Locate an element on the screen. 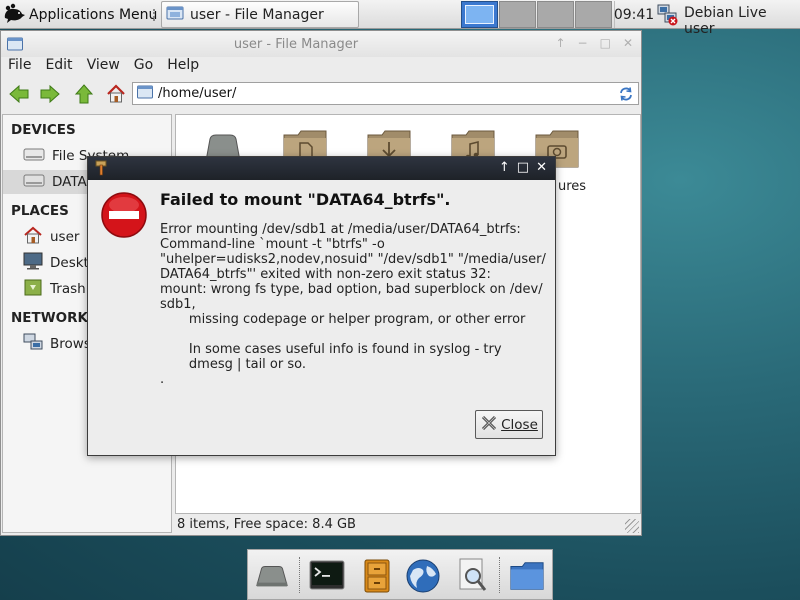  hammer-icon is located at coordinates (101, 170).